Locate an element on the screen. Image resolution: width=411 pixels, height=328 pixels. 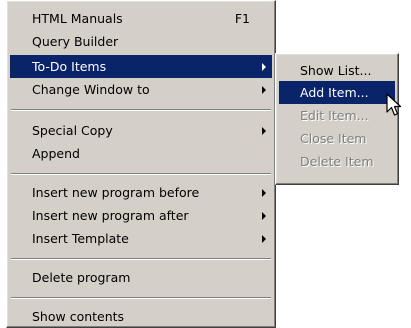
menu-item-label: Special Copy is located at coordinates (72, 130).